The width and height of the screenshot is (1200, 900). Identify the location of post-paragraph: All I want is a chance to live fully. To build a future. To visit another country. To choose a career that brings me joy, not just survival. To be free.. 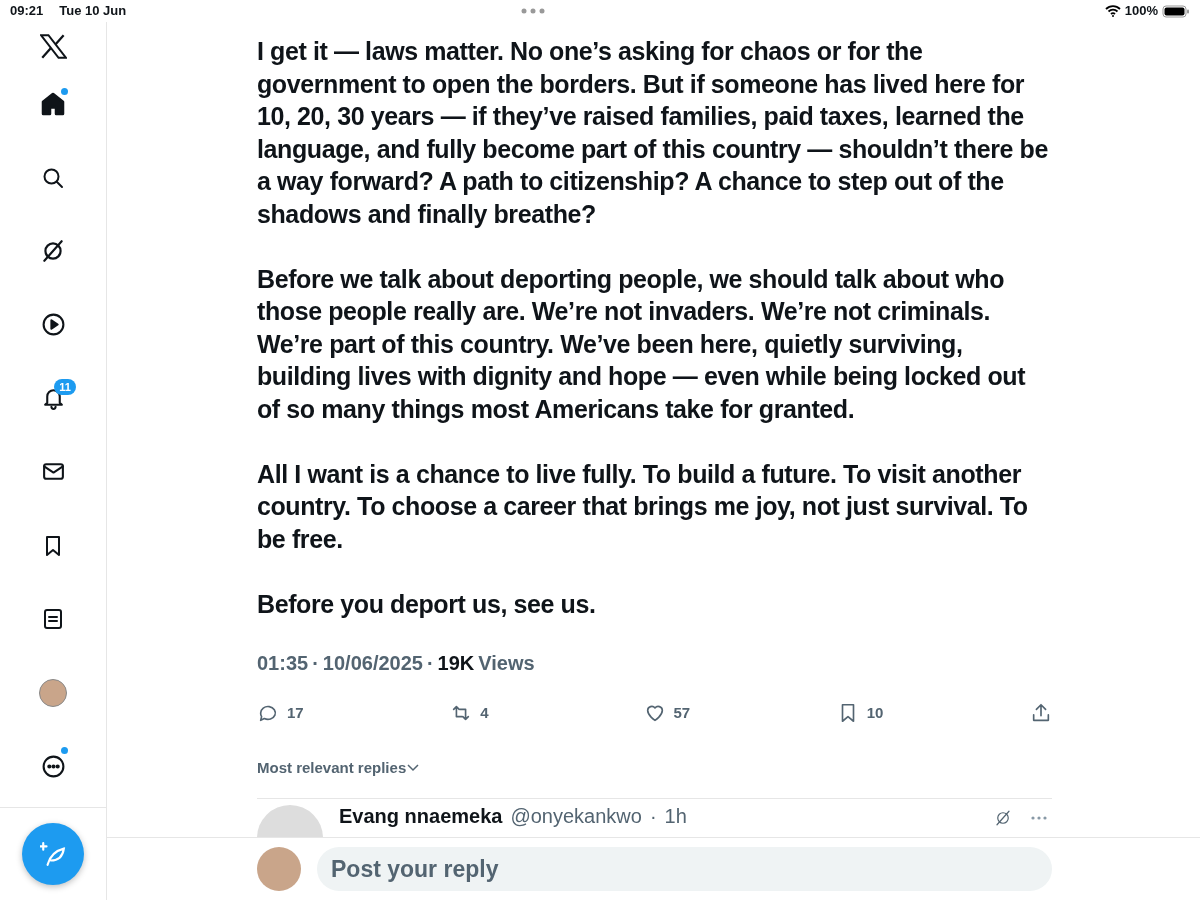
(643, 506).